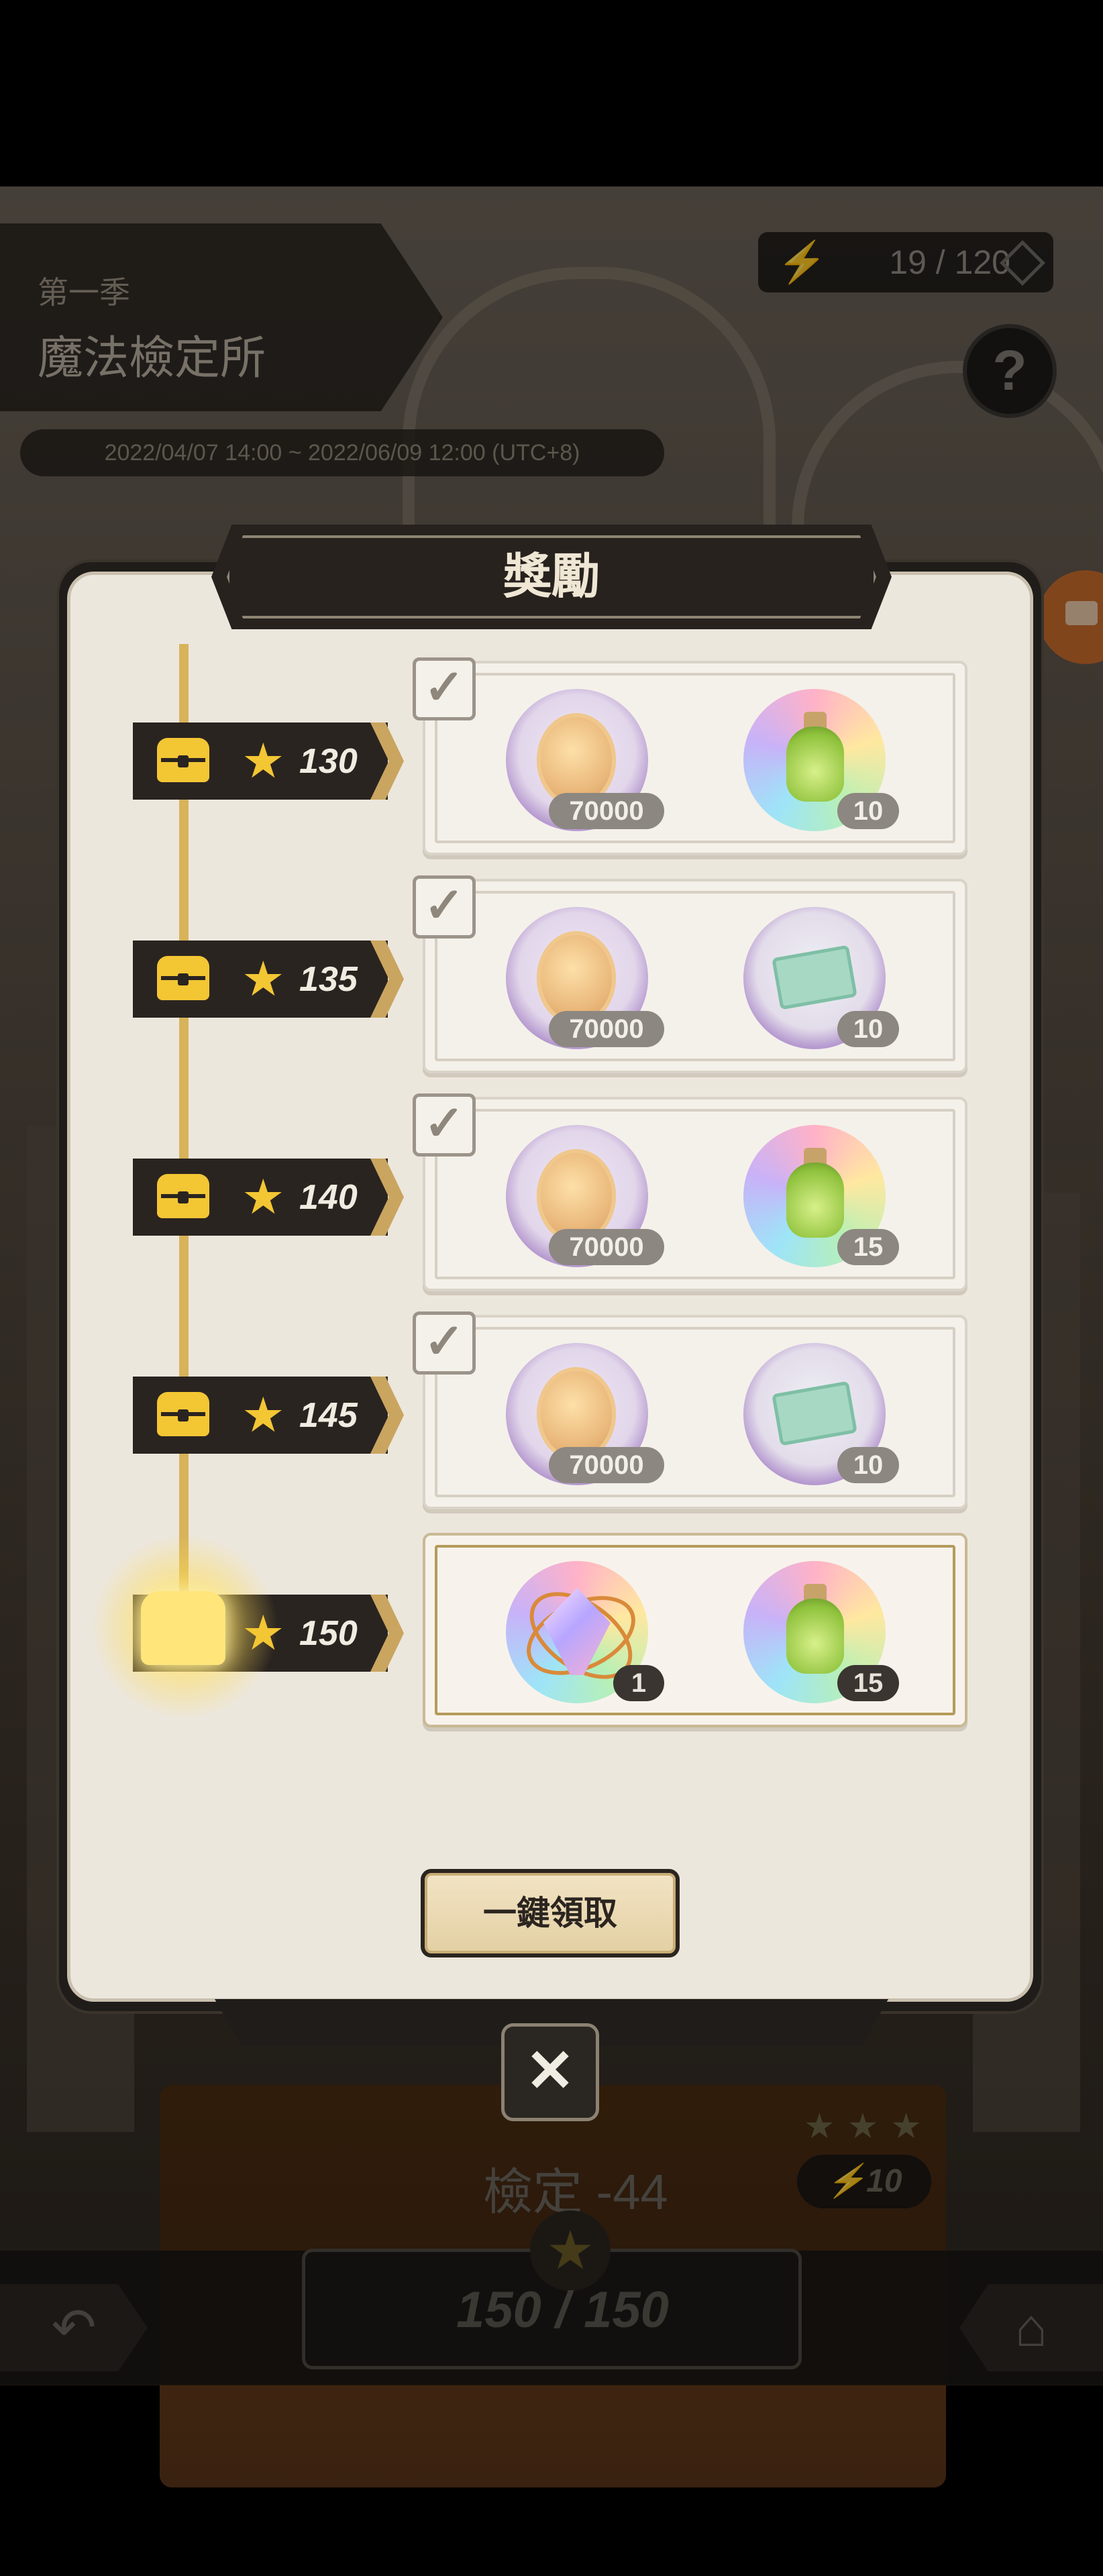  Describe the element at coordinates (329, 1633) in the screenshot. I see `tier-stars-value: 150` at that location.